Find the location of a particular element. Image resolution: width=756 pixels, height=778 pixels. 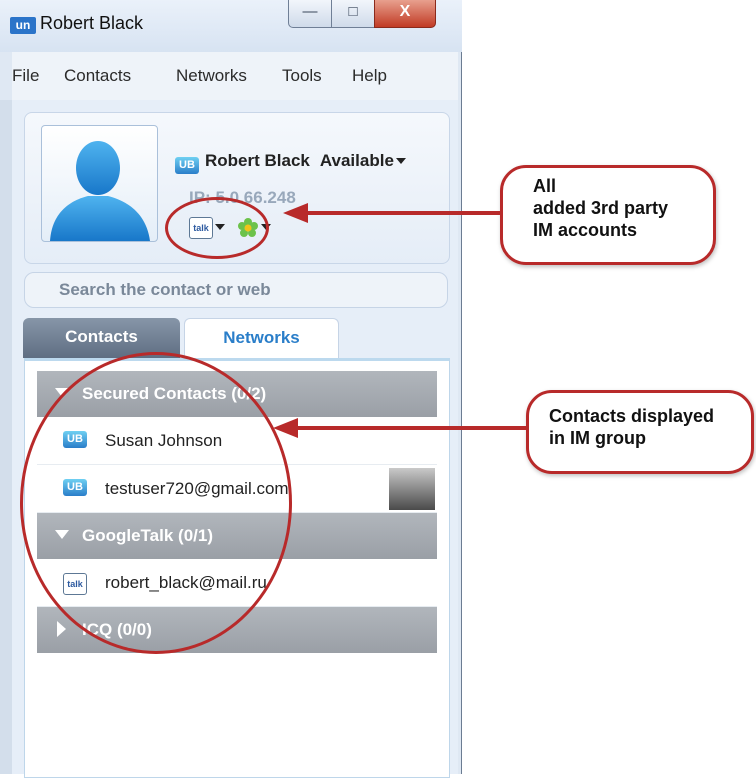

status-dropdown: Available is located at coordinates (363, 160).